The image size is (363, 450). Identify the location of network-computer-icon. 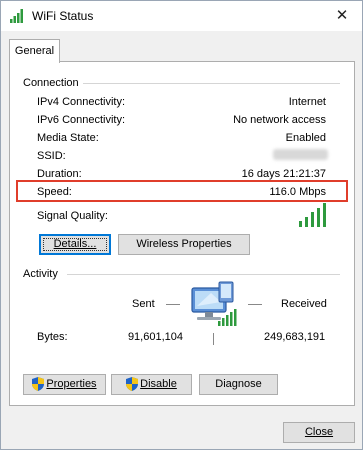
(214, 303).